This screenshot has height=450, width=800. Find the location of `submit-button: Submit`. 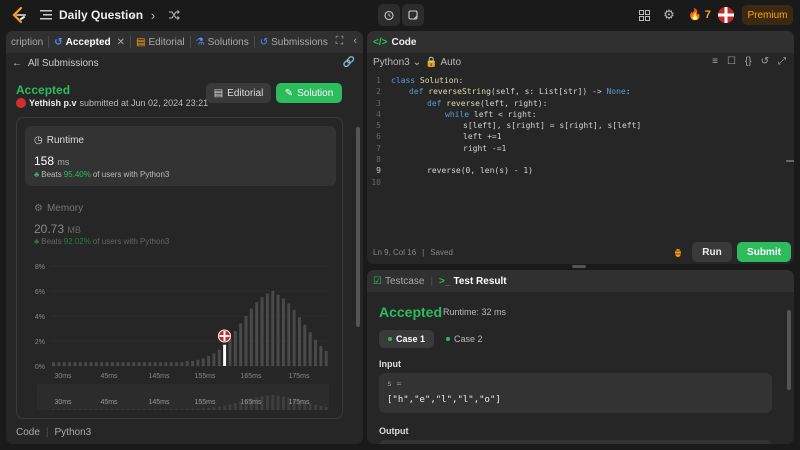

submit-button: Submit is located at coordinates (764, 252).